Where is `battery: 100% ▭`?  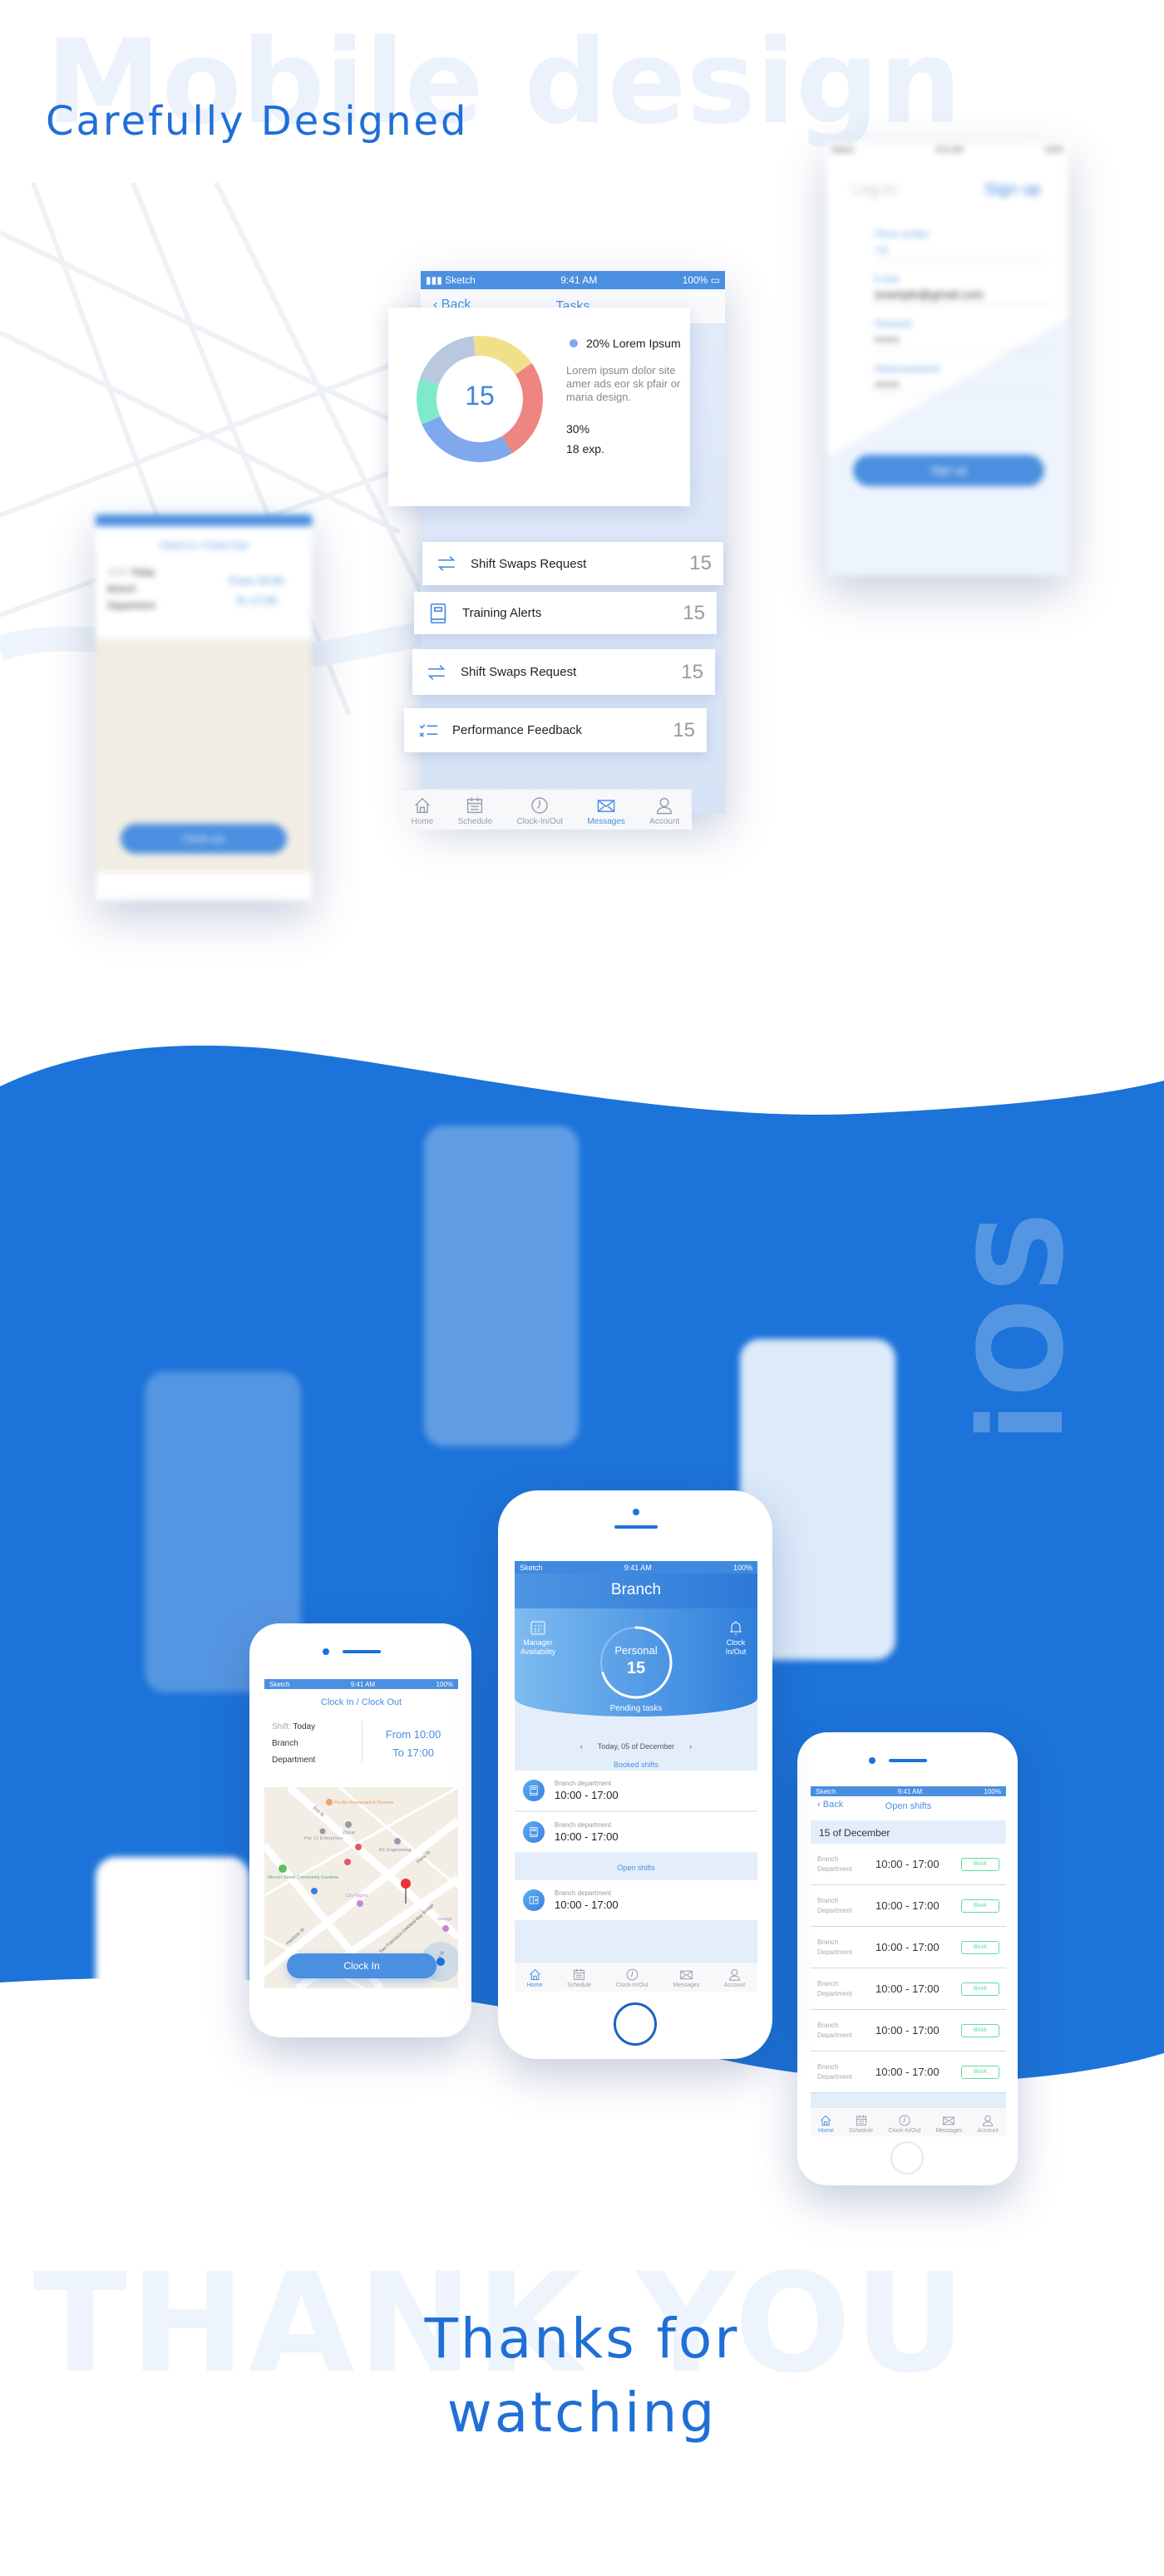
battery: 100% ▭ is located at coordinates (701, 280).